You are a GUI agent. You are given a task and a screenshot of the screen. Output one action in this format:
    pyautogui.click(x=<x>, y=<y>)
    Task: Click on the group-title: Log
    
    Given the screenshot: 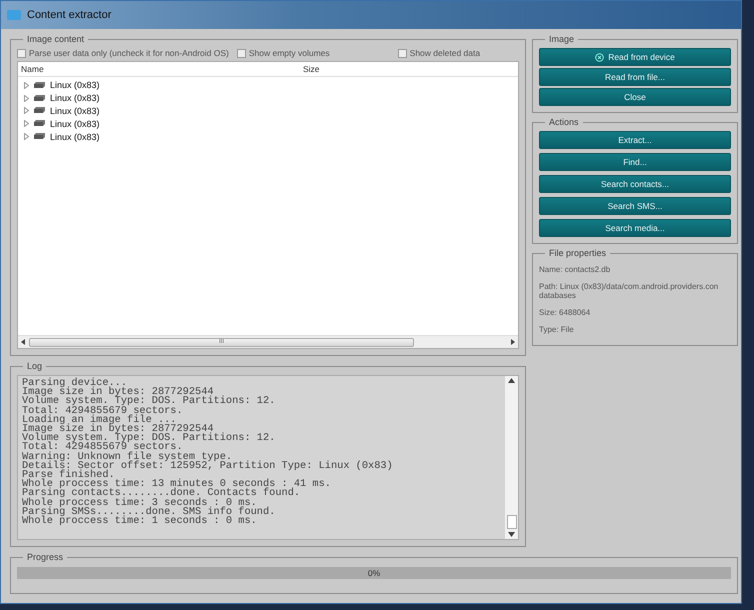 What is the action you would take?
    pyautogui.click(x=35, y=366)
    